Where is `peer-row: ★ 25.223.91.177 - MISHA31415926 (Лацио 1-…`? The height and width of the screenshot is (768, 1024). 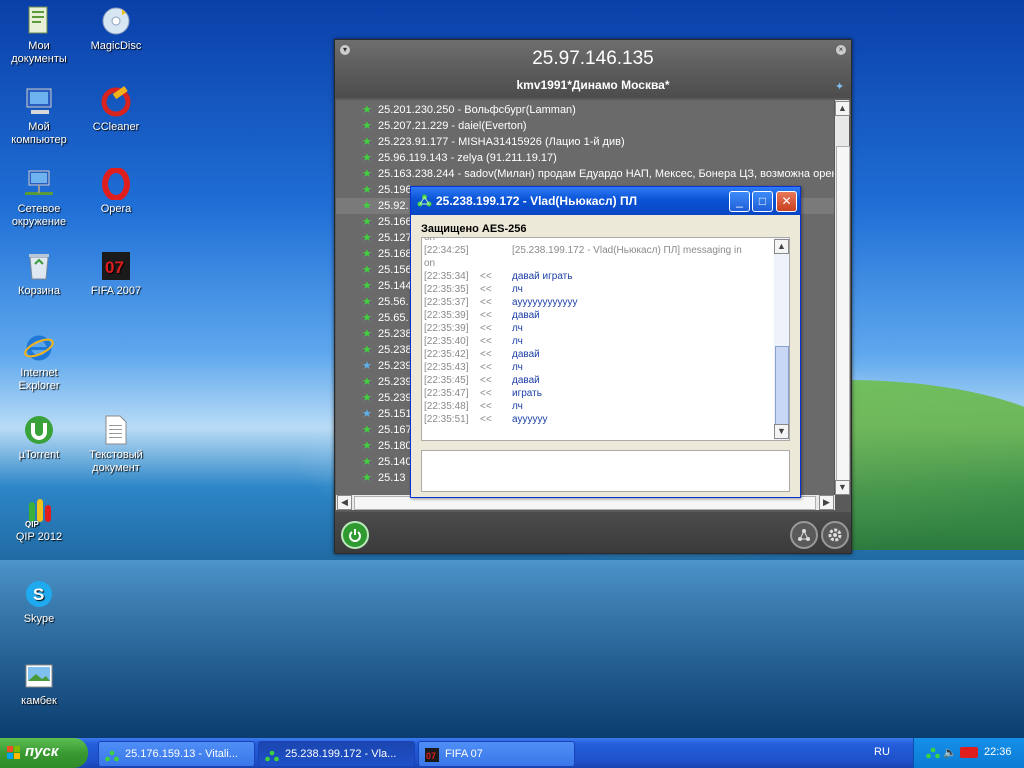 peer-row: ★ 25.223.91.177 - MISHA31415926 (Лацио 1-… is located at coordinates (585, 142).